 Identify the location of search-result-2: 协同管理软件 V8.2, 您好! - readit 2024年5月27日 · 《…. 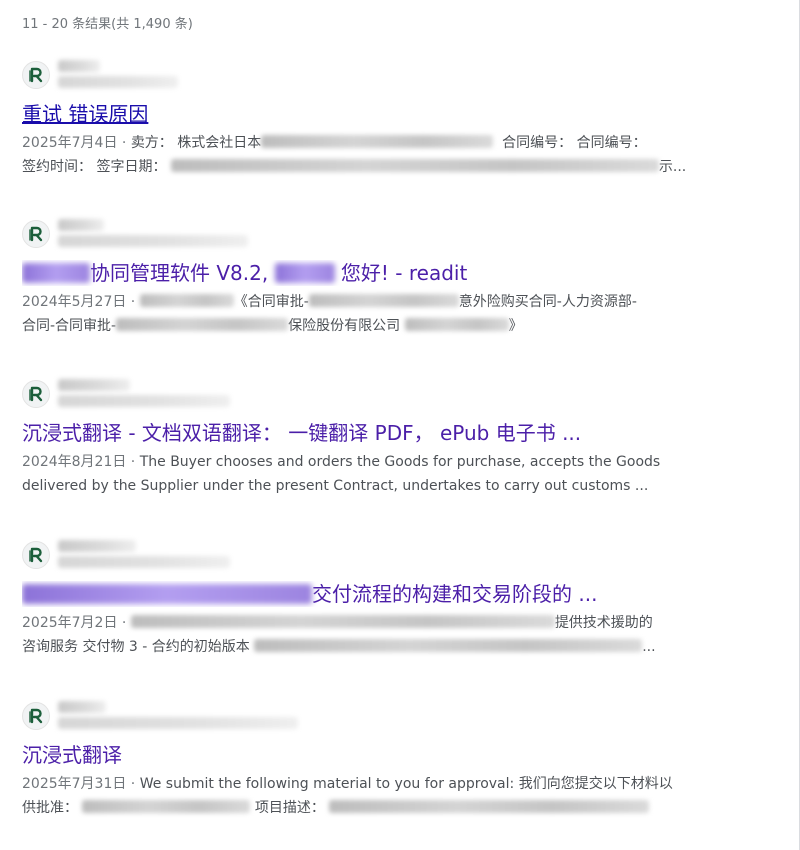
(367, 277).